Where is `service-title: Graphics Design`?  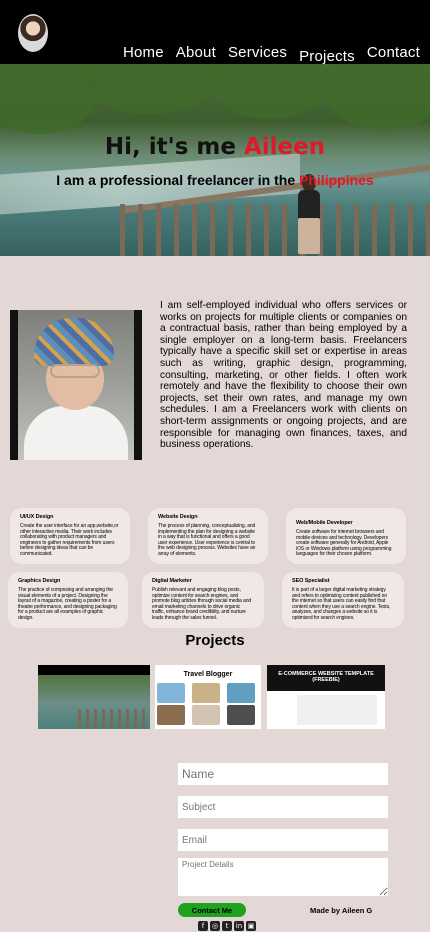
service-title: Graphics Design is located at coordinates (39, 581).